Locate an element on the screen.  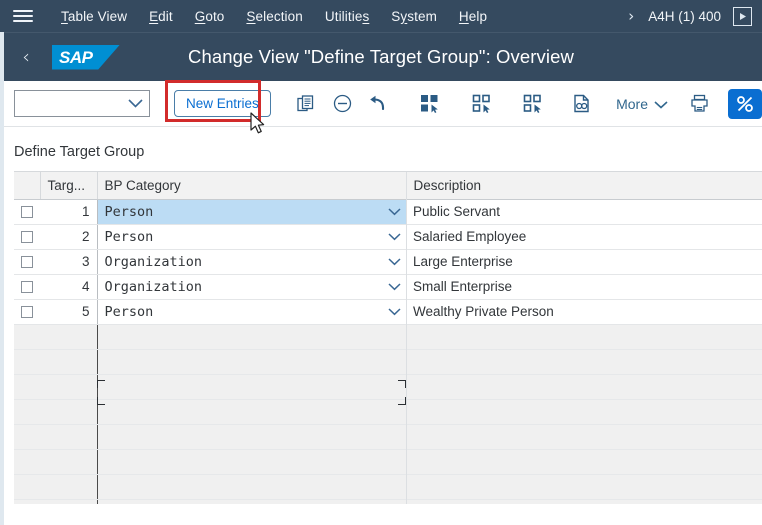
cell-description: Wealthy Private Person is located at coordinates (584, 312).